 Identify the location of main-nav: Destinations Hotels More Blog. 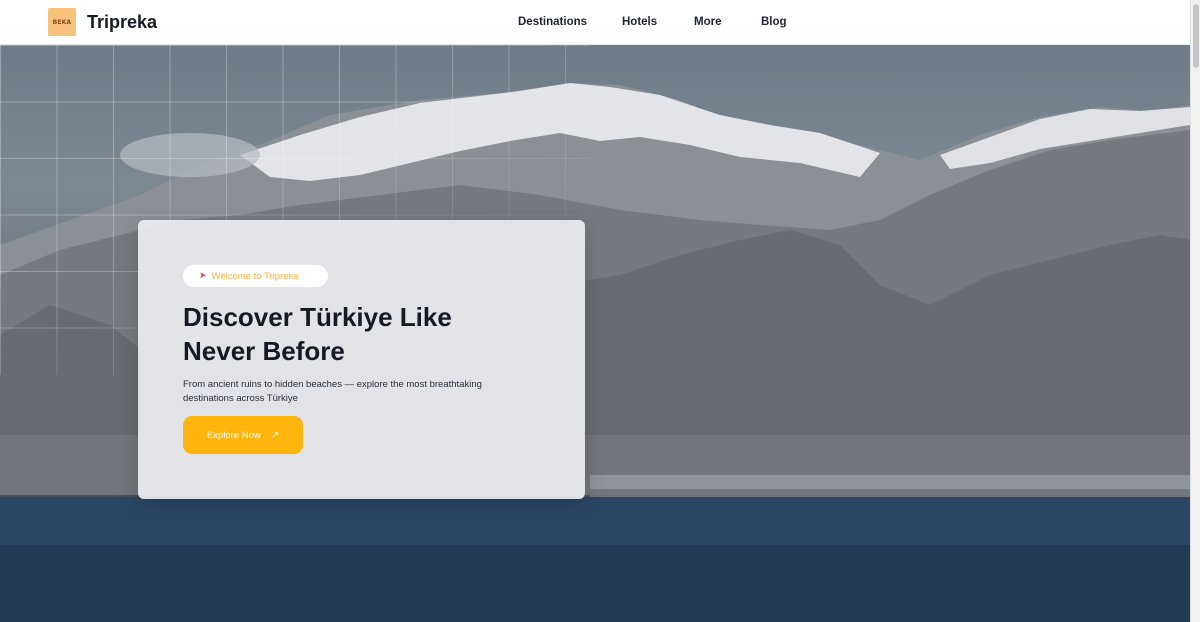
(595, 23).